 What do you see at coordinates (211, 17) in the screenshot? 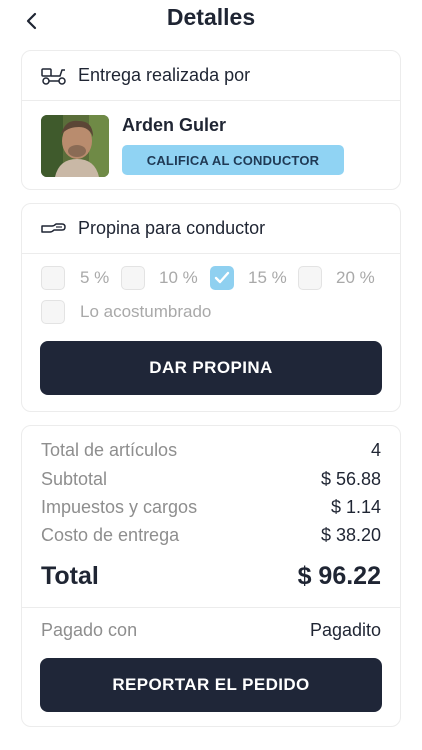
I see `page-title: Detalles` at bounding box center [211, 17].